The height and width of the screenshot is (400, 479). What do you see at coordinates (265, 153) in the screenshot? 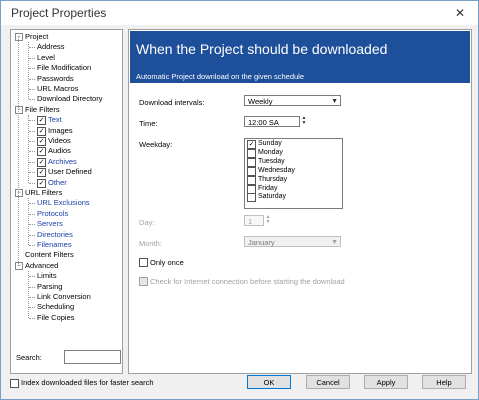
I see `weekday-item-monday: Monday` at bounding box center [265, 153].